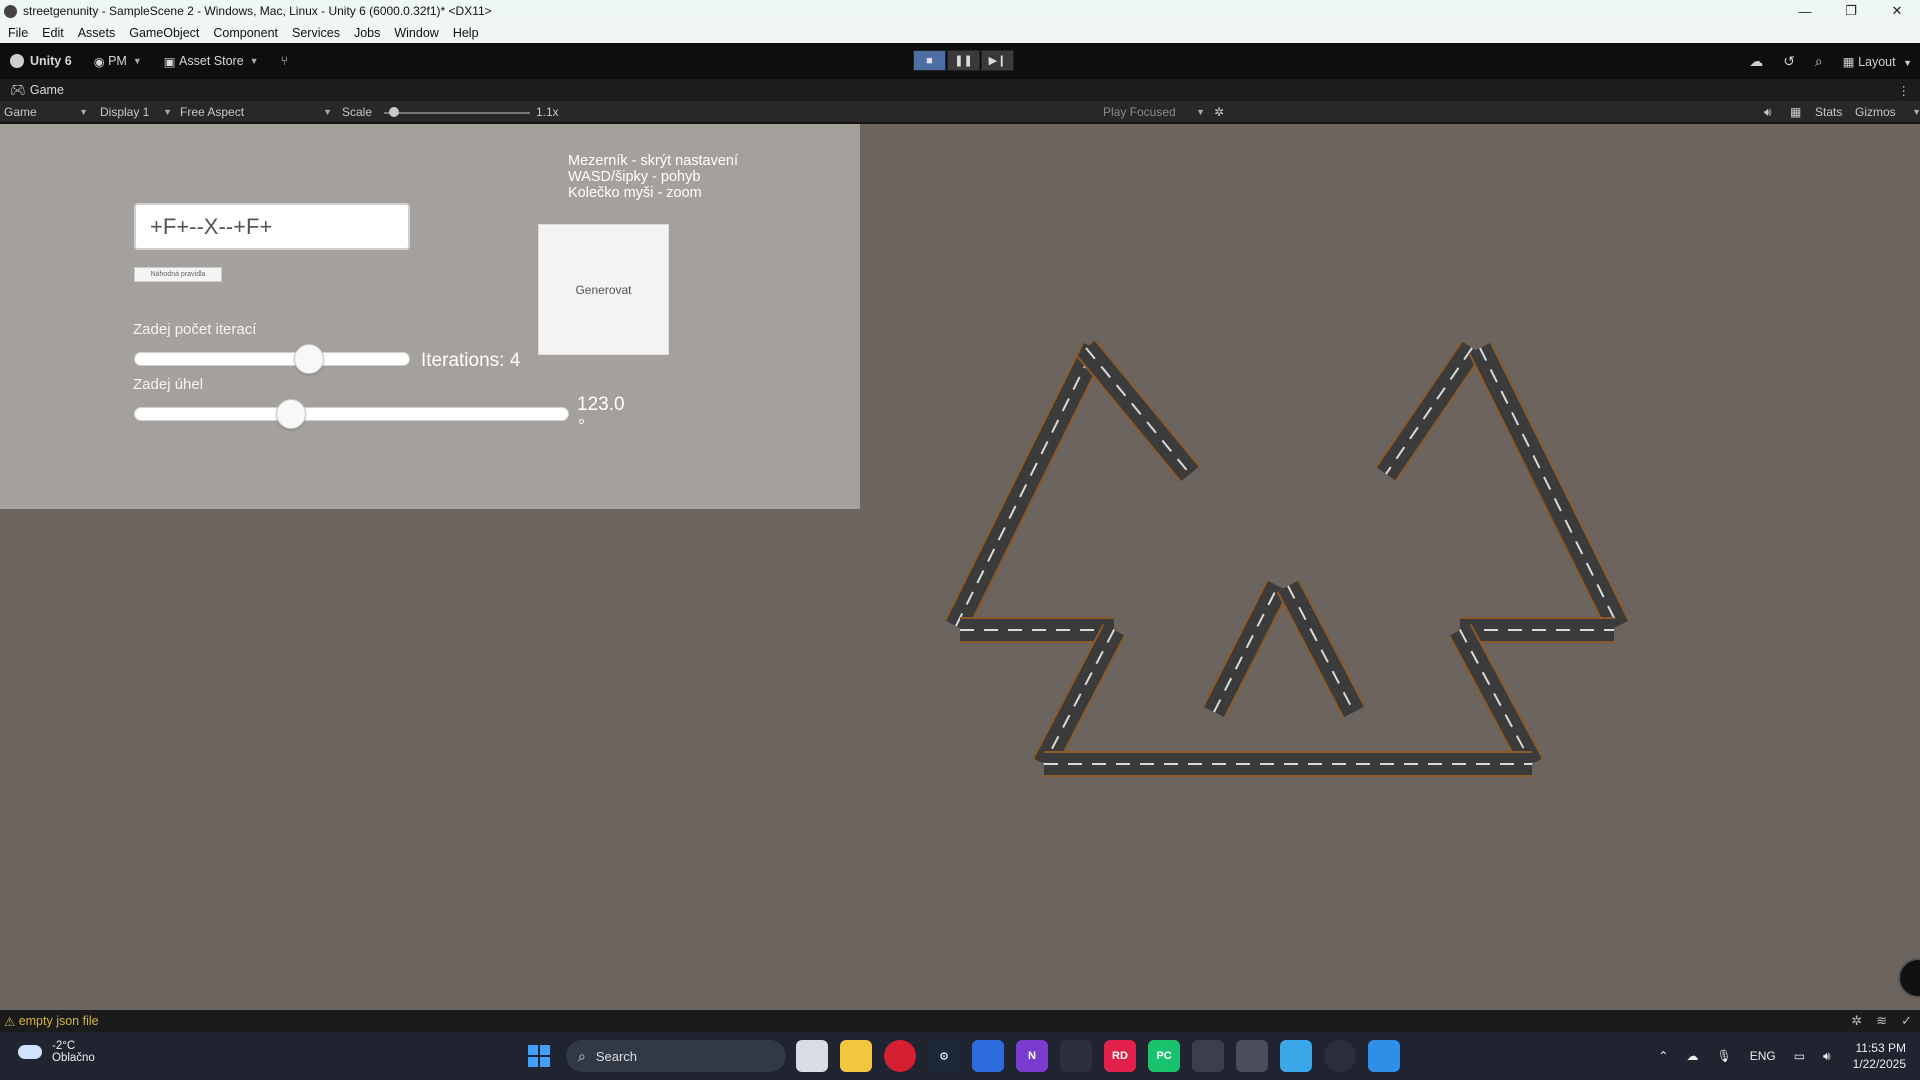  What do you see at coordinates (41, 61) in the screenshot?
I see `unity-version-button: Unity 6` at bounding box center [41, 61].